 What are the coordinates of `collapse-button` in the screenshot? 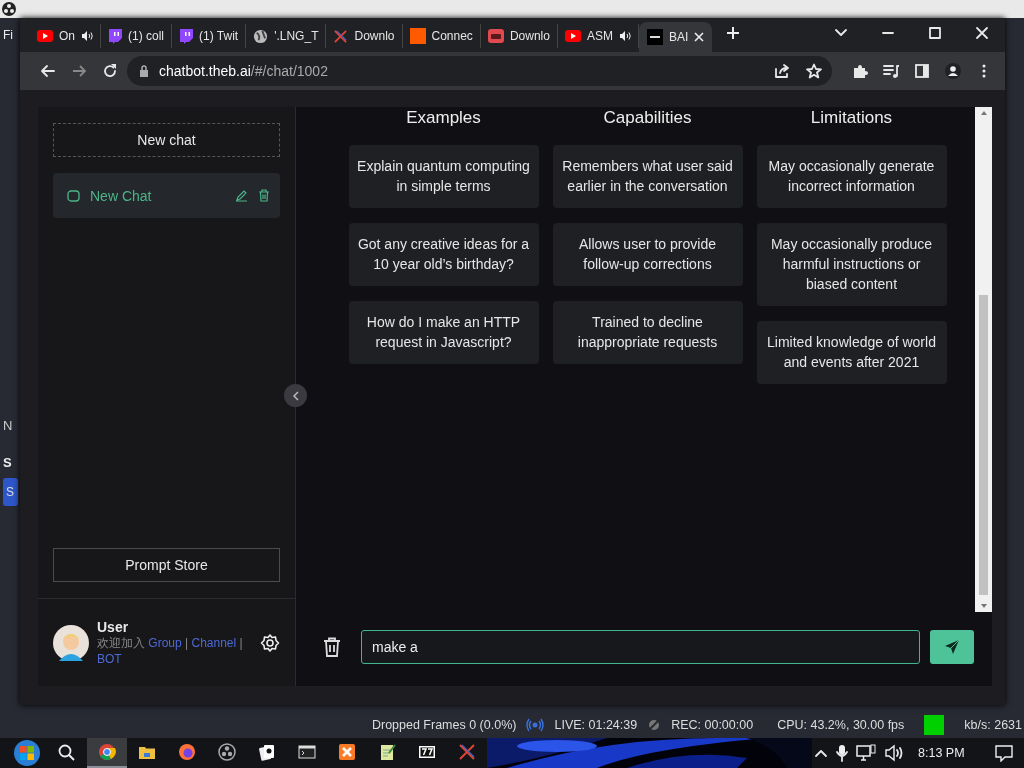 It's located at (295, 395).